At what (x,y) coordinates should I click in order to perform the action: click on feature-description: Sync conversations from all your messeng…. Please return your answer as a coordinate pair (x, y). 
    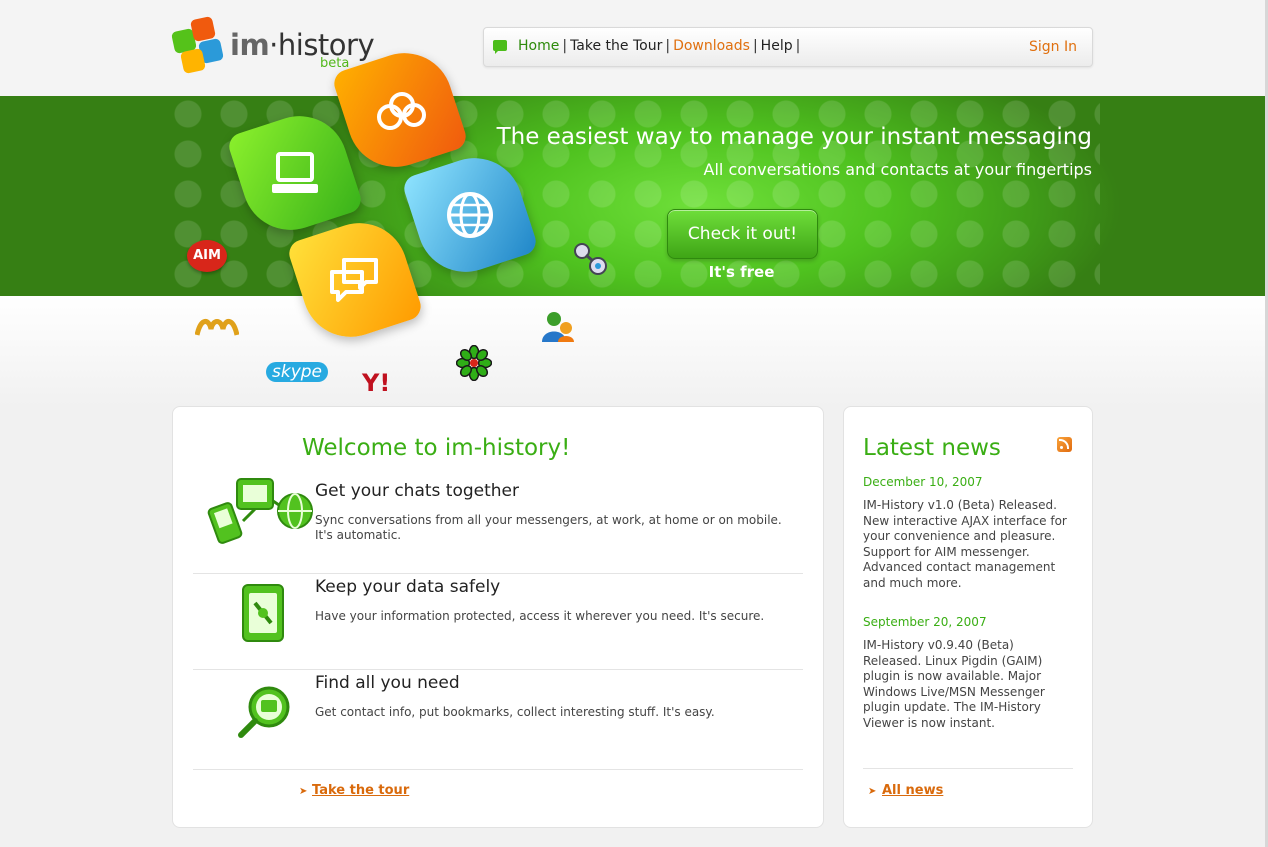
    Looking at the image, I should click on (548, 527).